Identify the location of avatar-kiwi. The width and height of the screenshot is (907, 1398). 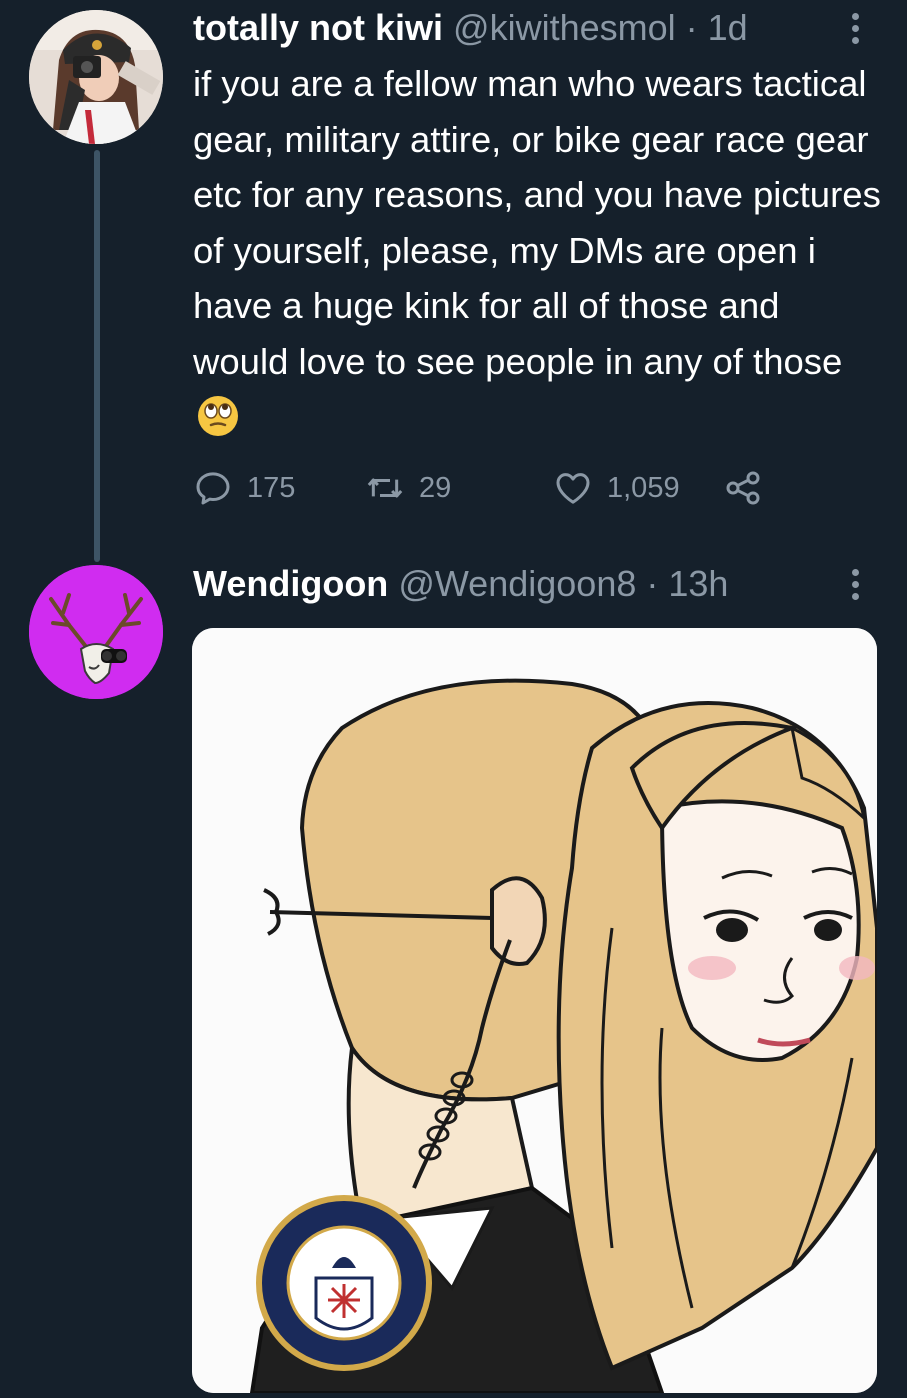
(96, 77).